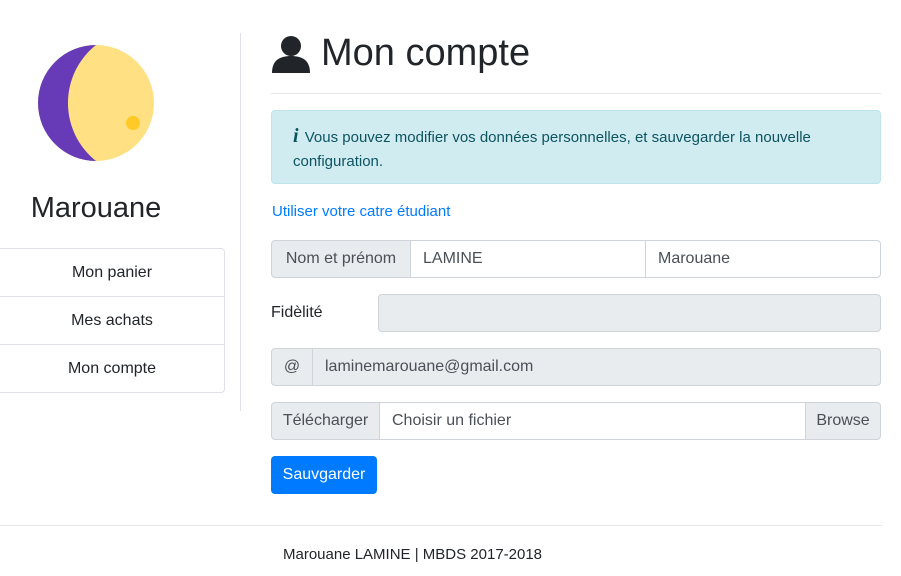 The image size is (901, 576). What do you see at coordinates (629, 313) in the screenshot?
I see `fidelity-field` at bounding box center [629, 313].